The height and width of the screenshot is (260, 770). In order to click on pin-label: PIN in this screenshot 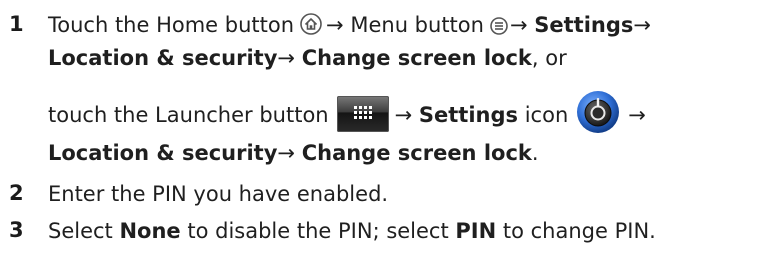, I will do `click(476, 231)`.